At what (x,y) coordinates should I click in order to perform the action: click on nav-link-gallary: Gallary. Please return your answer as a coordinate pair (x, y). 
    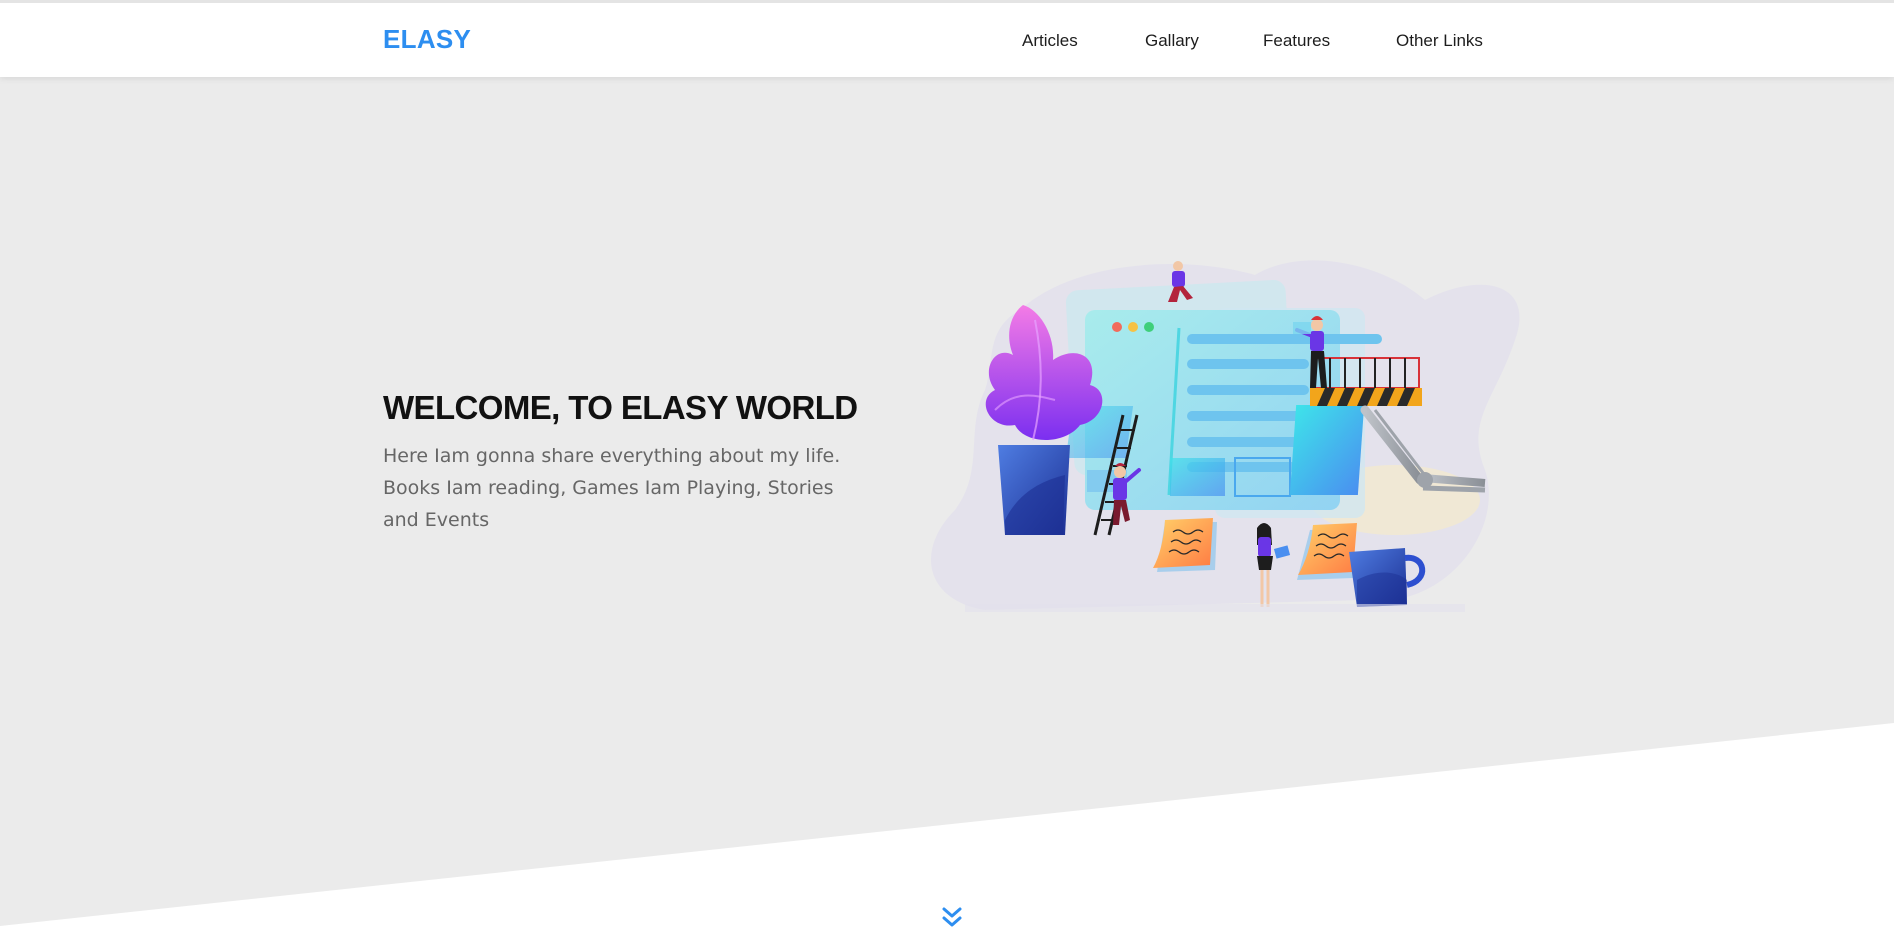
    Looking at the image, I should click on (1172, 41).